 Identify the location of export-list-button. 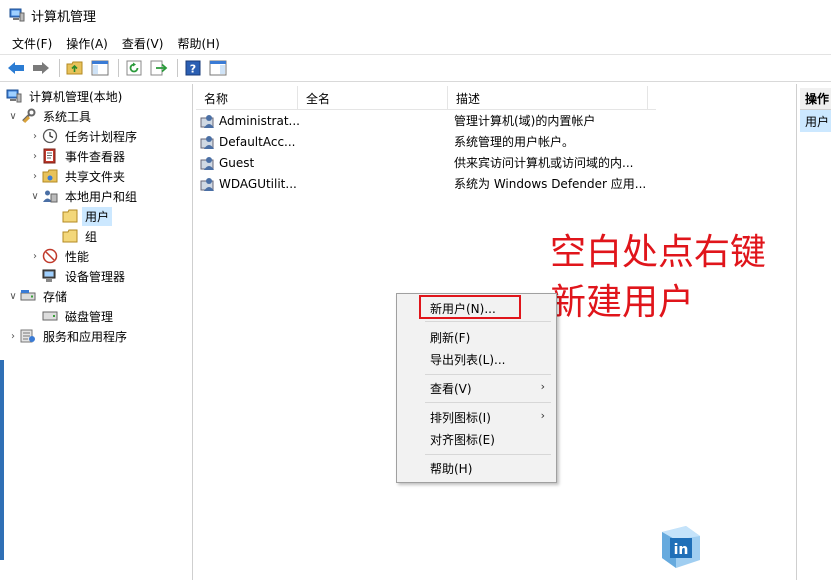
(159, 68).